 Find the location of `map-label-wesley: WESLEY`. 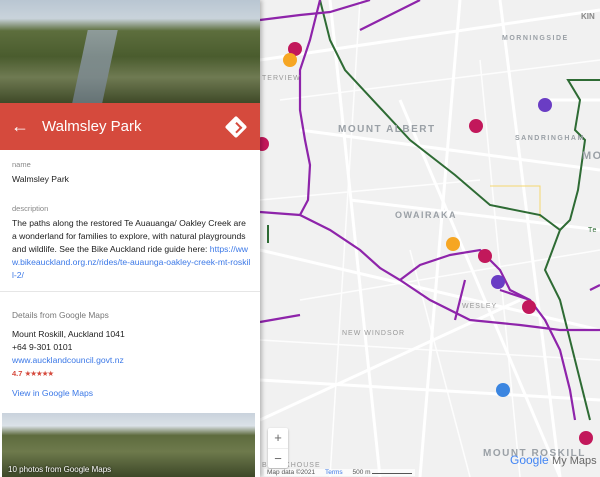

map-label-wesley: WESLEY is located at coordinates (480, 306).